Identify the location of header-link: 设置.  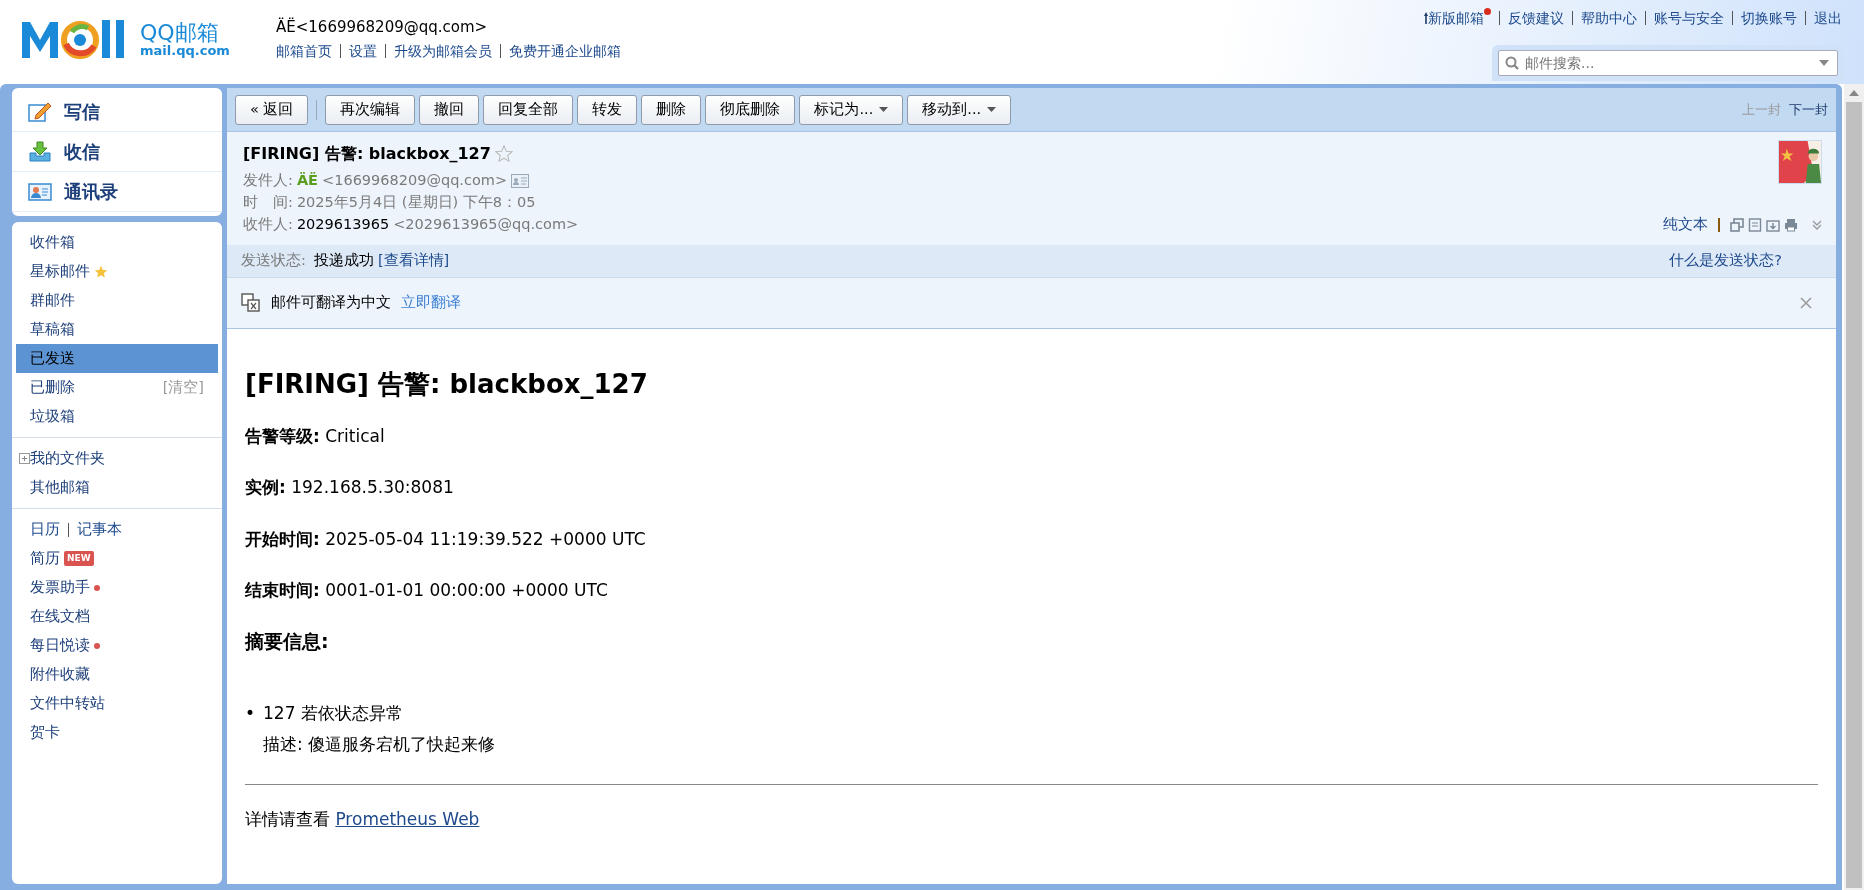
(363, 50).